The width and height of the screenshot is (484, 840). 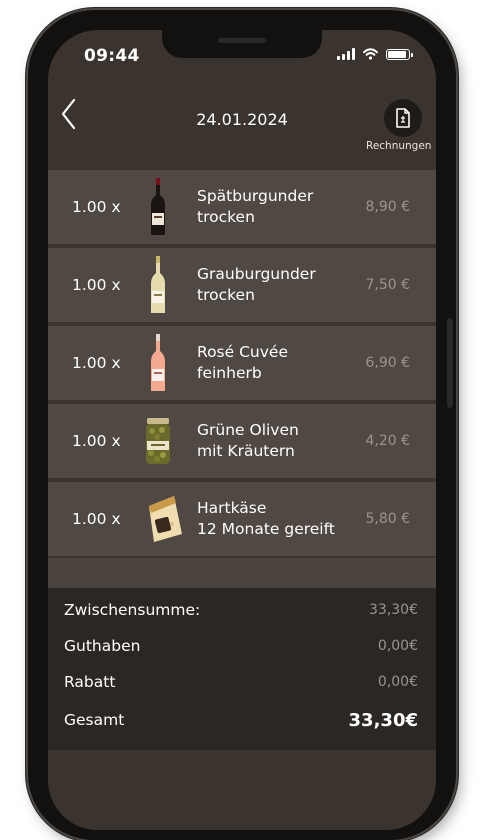 I want to click on item-name: Hartkäse 12 Monate gereift, so click(x=266, y=519).